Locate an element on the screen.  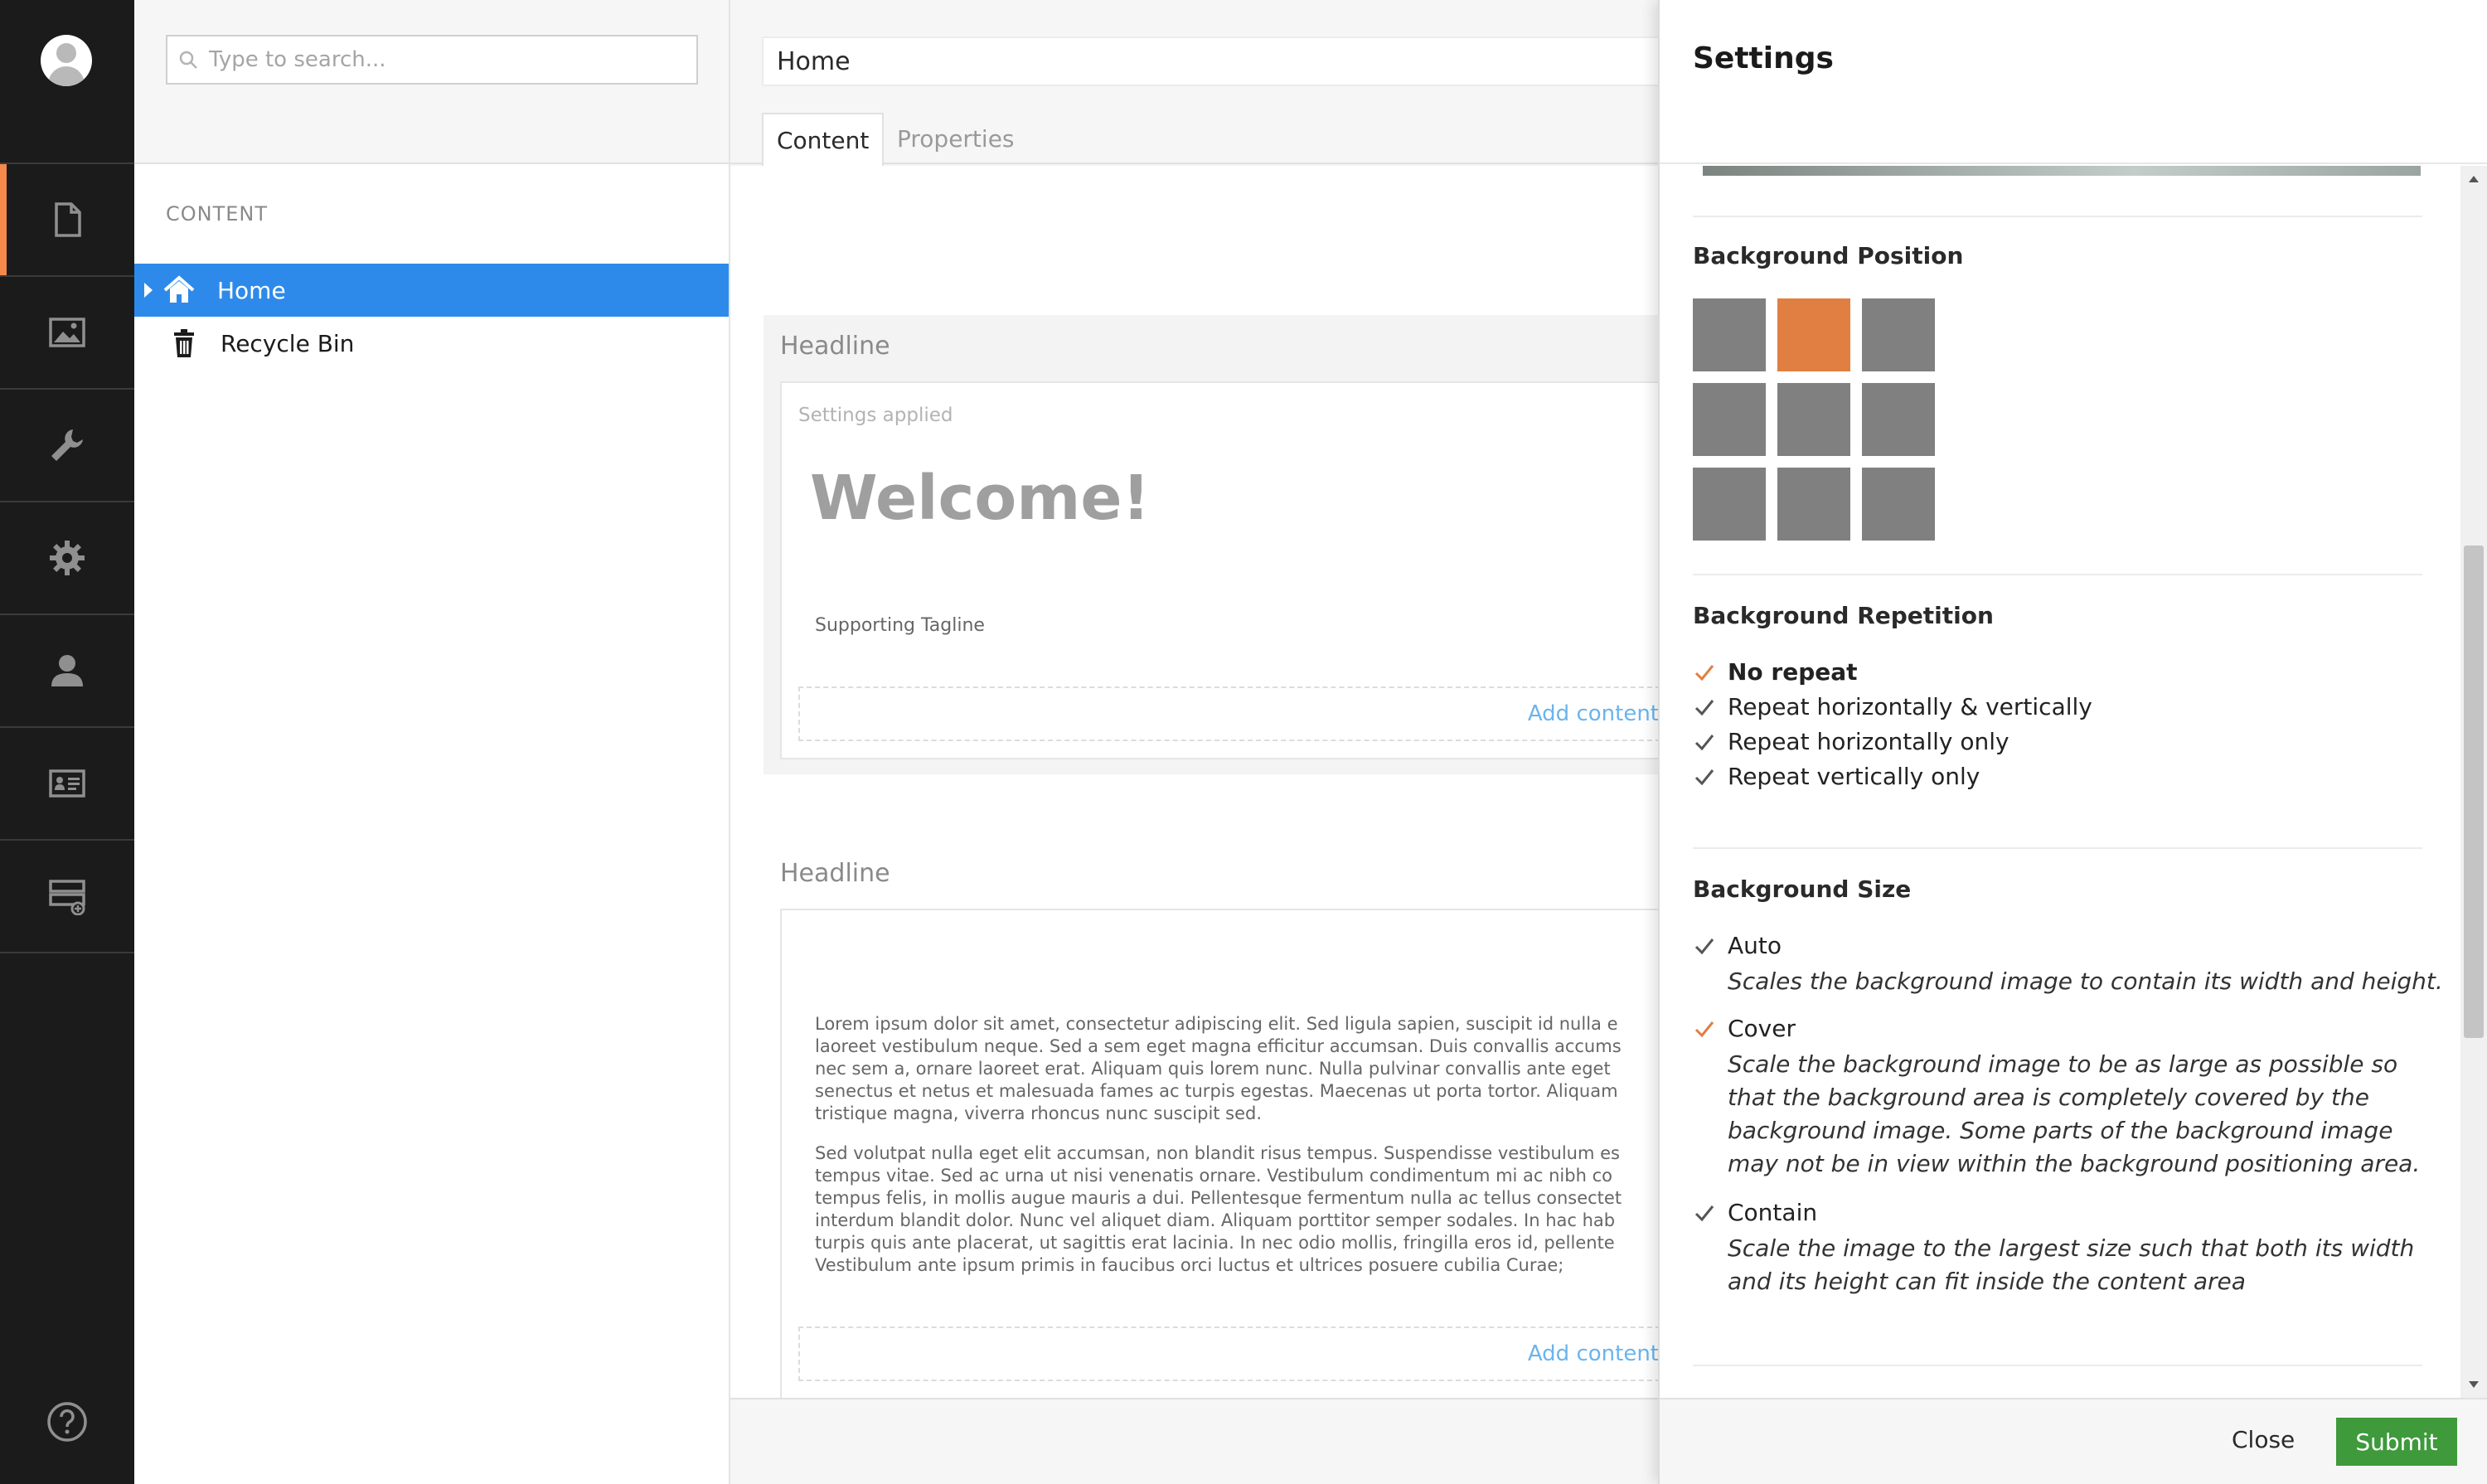
tree-section-title: CONTENT is located at coordinates (217, 214).